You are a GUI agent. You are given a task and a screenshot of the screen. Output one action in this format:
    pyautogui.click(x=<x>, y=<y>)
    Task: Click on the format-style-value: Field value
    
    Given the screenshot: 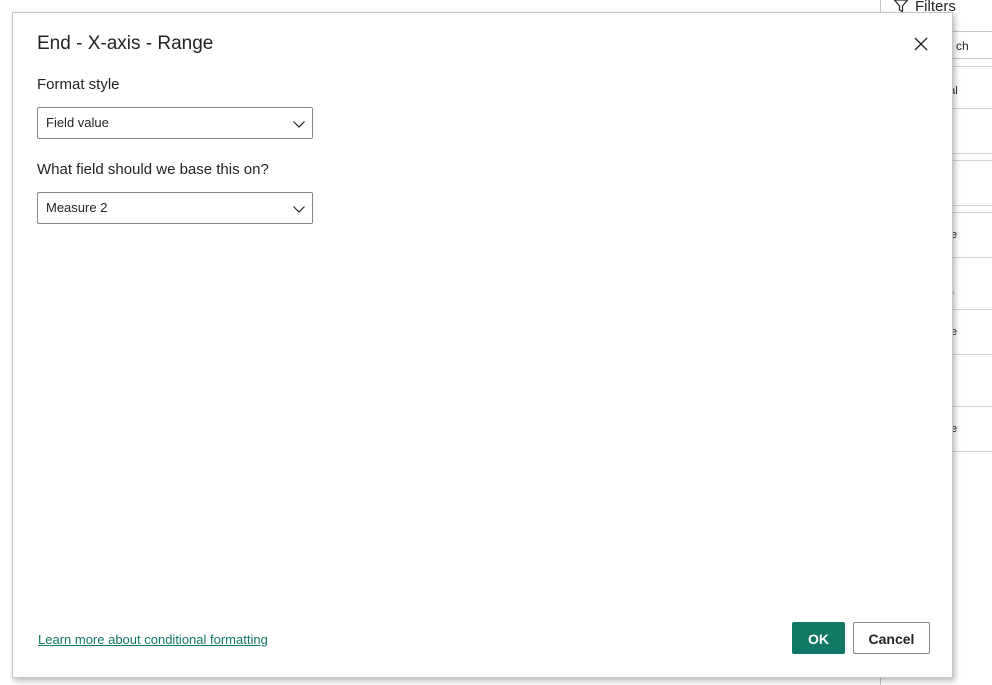 What is the action you would take?
    pyautogui.click(x=77, y=122)
    